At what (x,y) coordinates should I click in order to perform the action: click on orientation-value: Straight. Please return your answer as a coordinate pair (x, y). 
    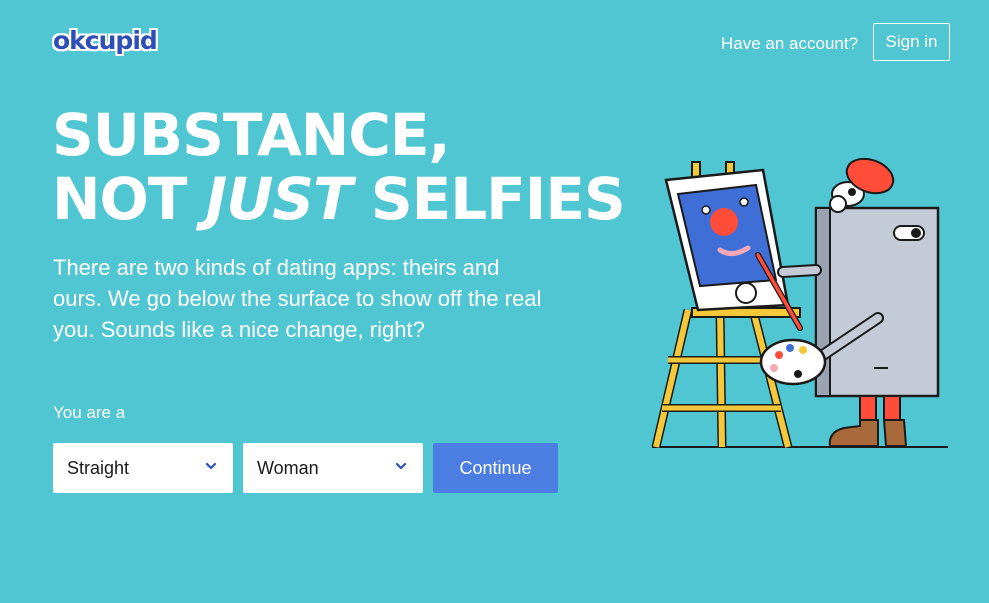
    Looking at the image, I should click on (98, 467).